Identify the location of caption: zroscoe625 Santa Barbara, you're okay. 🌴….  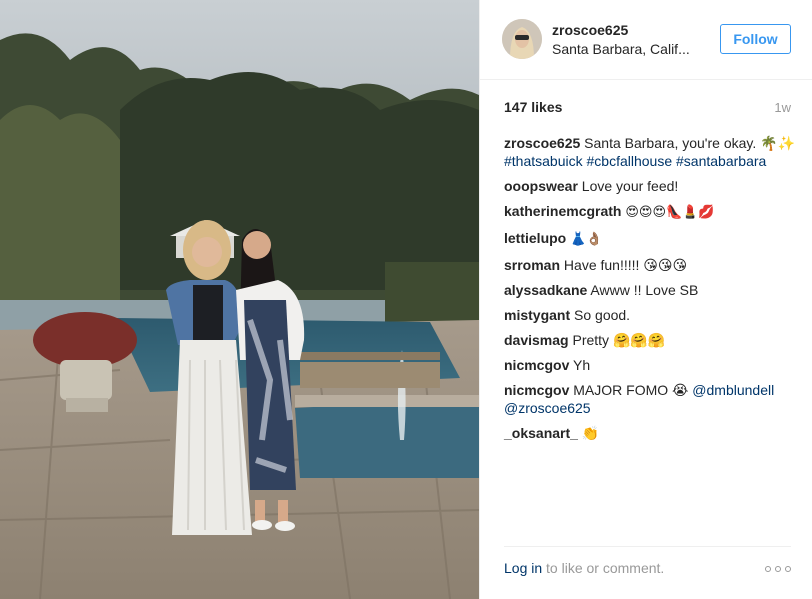
(650, 152).